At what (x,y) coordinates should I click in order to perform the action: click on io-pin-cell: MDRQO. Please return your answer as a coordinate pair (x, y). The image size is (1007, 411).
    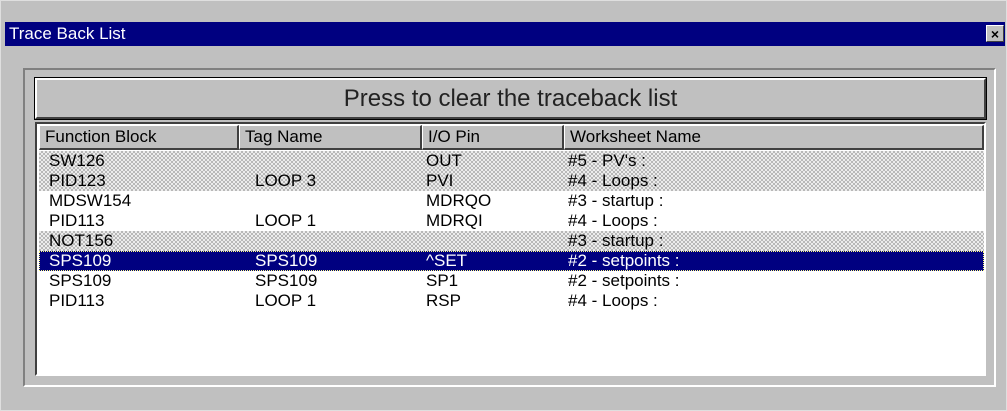
    Looking at the image, I should click on (459, 200).